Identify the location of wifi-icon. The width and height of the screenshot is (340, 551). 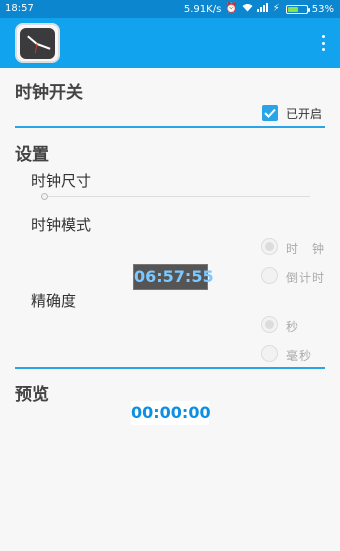
(247, 9).